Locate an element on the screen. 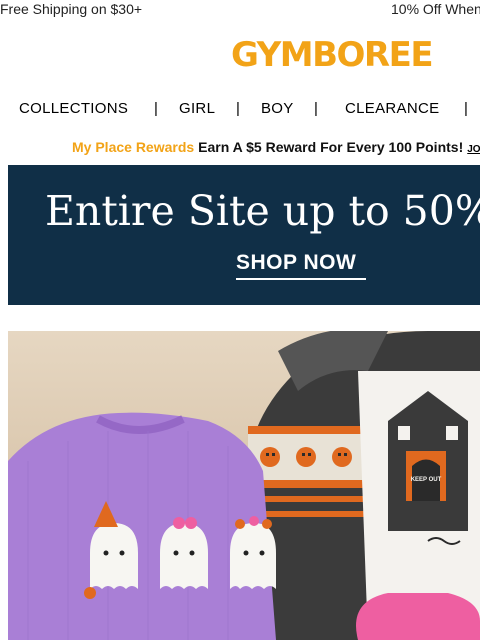 This screenshot has height=640, width=480. main-nav: COLLECTIONS | GIRL | BOY | CLEARANCE | is located at coordinates (240, 110).